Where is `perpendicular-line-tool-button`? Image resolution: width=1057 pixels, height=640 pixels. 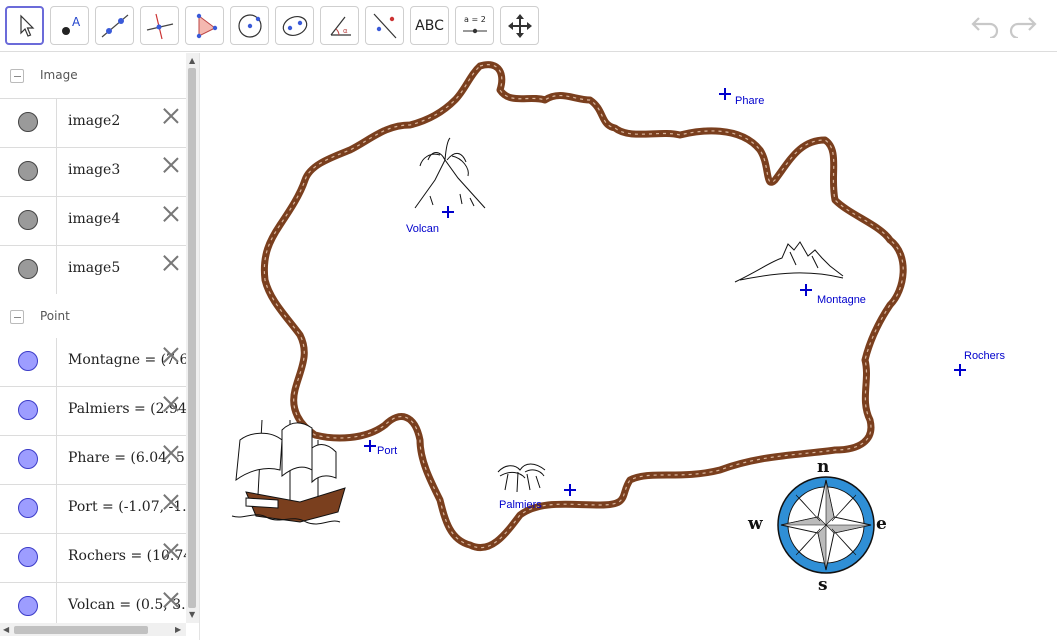
perpendicular-line-tool-button is located at coordinates (159, 25).